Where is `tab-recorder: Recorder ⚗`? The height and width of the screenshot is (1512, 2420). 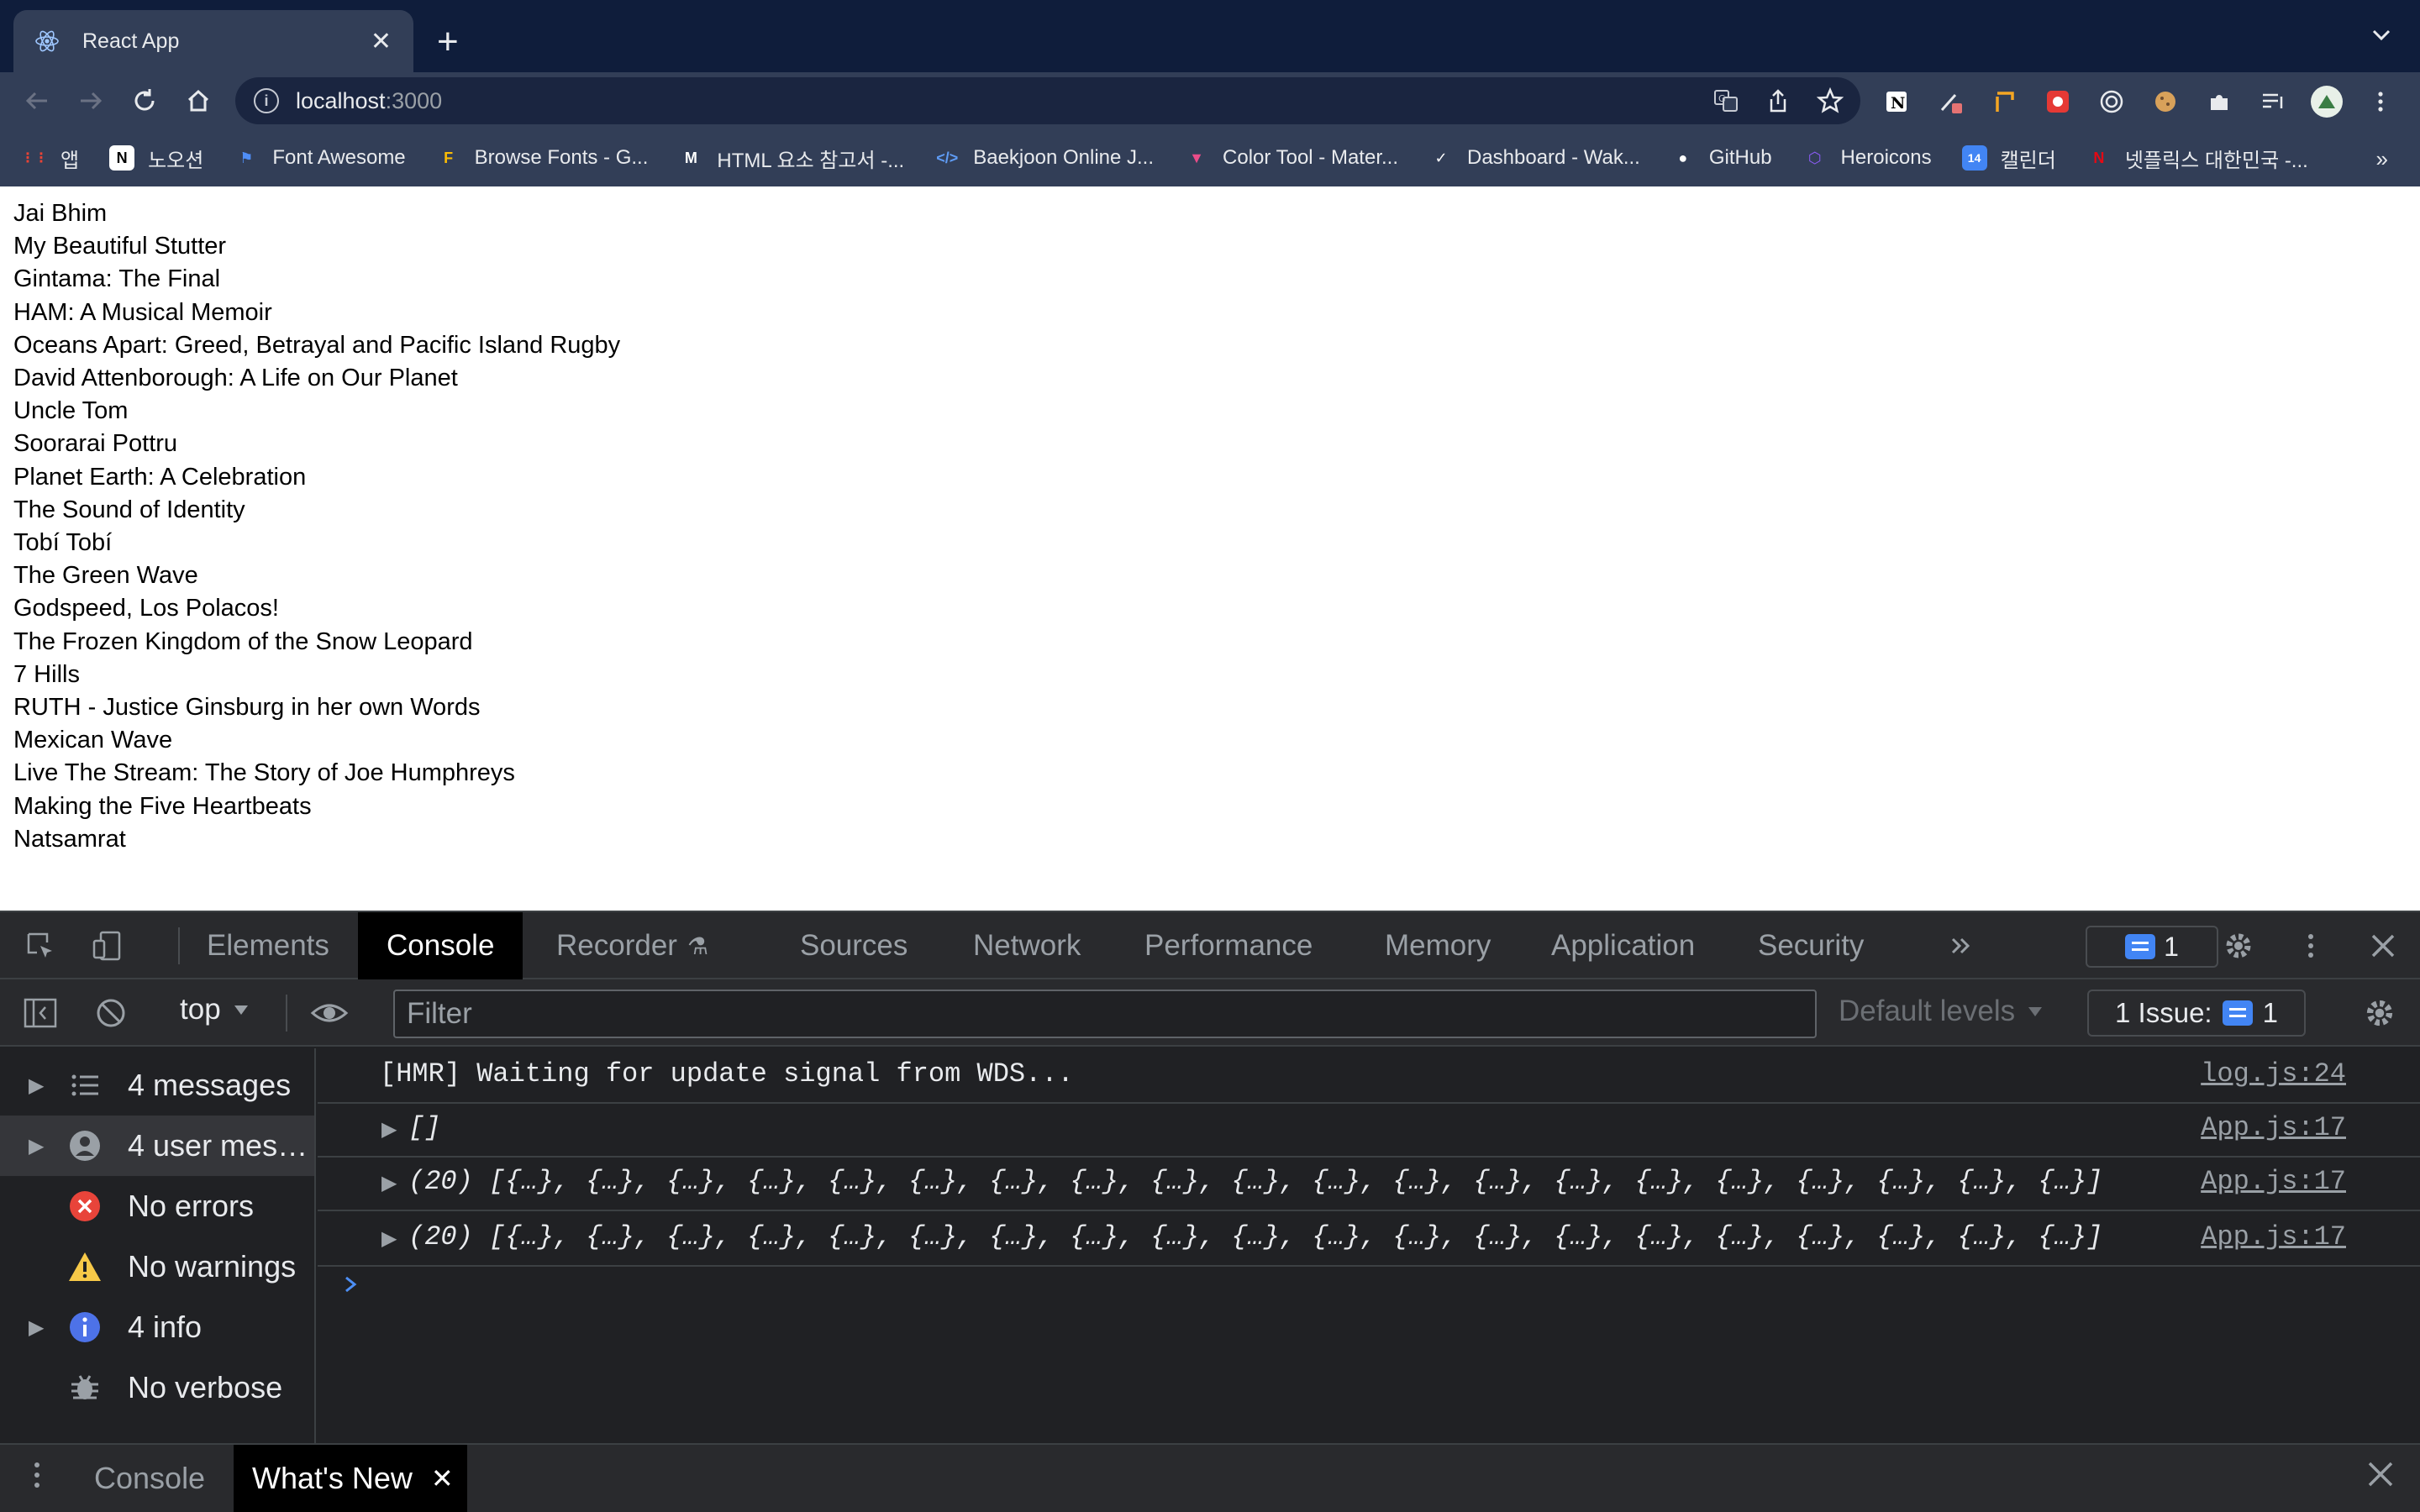 tab-recorder: Recorder ⚗ is located at coordinates (632, 945).